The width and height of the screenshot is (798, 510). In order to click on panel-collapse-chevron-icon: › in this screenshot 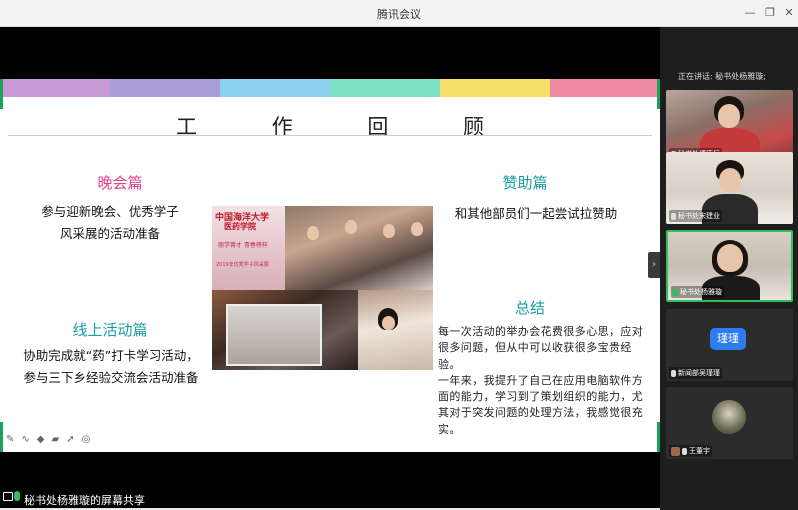, I will do `click(654, 265)`.